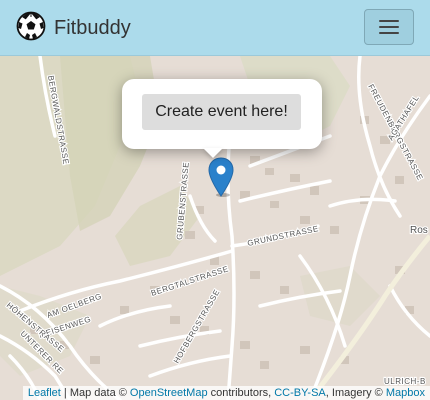 The width and height of the screenshot is (430, 400). I want to click on navbar-toggle-button, so click(389, 27).